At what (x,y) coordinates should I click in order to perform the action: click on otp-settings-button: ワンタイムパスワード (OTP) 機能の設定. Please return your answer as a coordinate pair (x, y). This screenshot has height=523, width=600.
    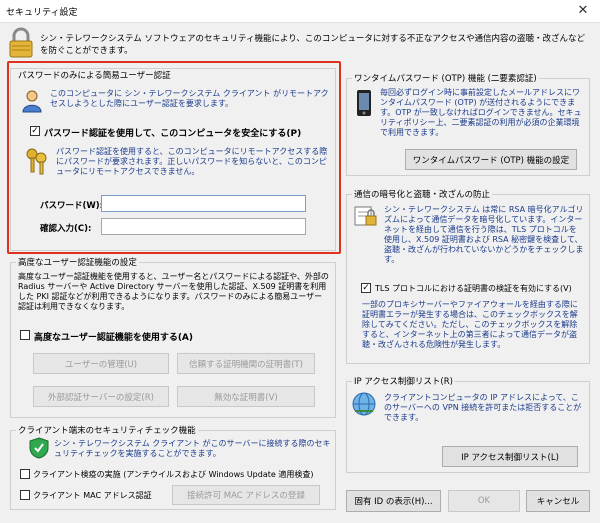
    Looking at the image, I should click on (491, 159).